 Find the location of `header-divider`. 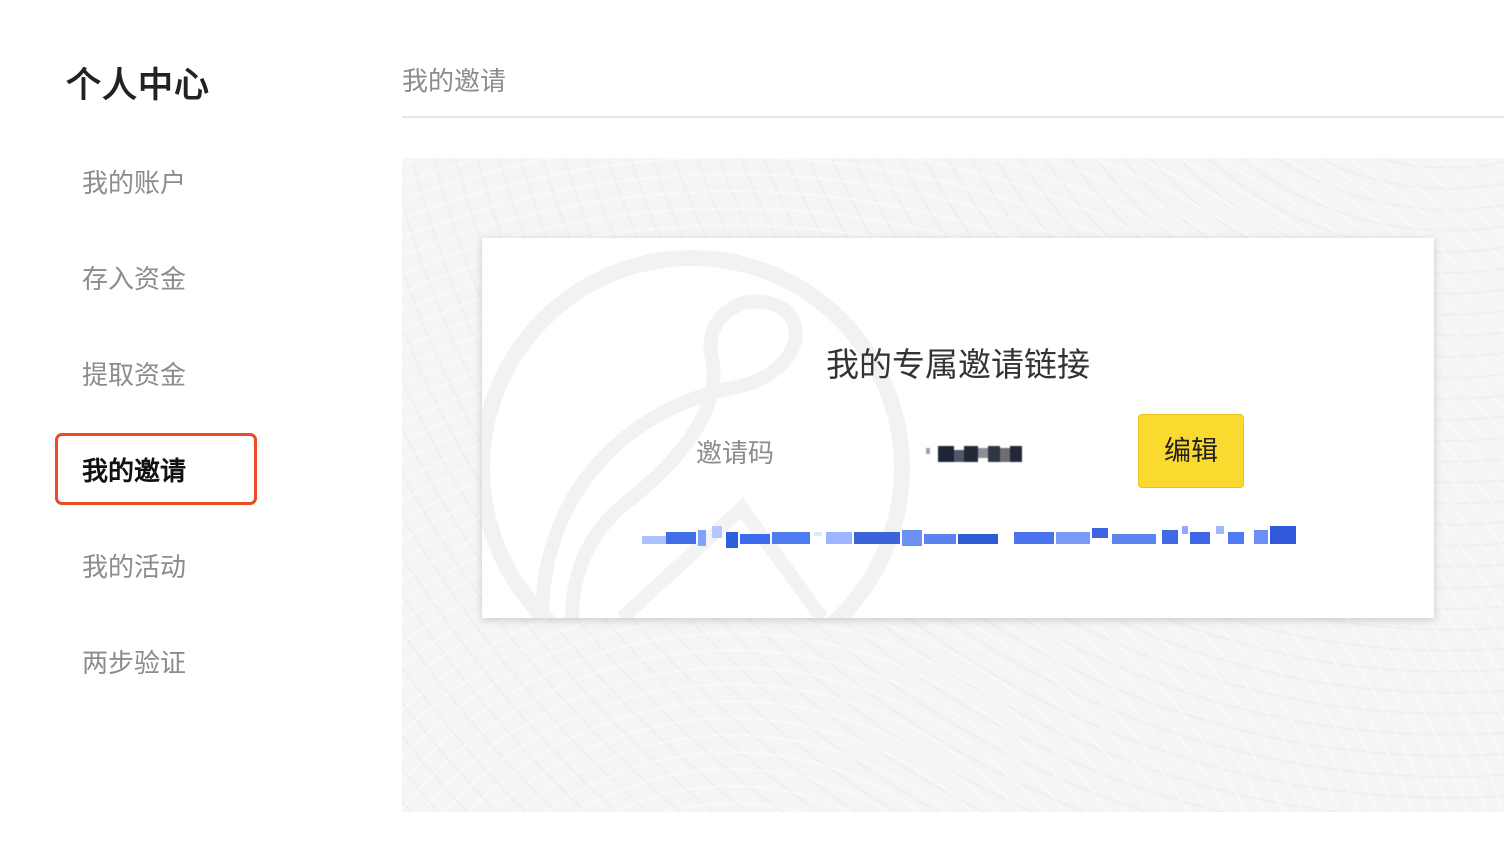

header-divider is located at coordinates (953, 117).